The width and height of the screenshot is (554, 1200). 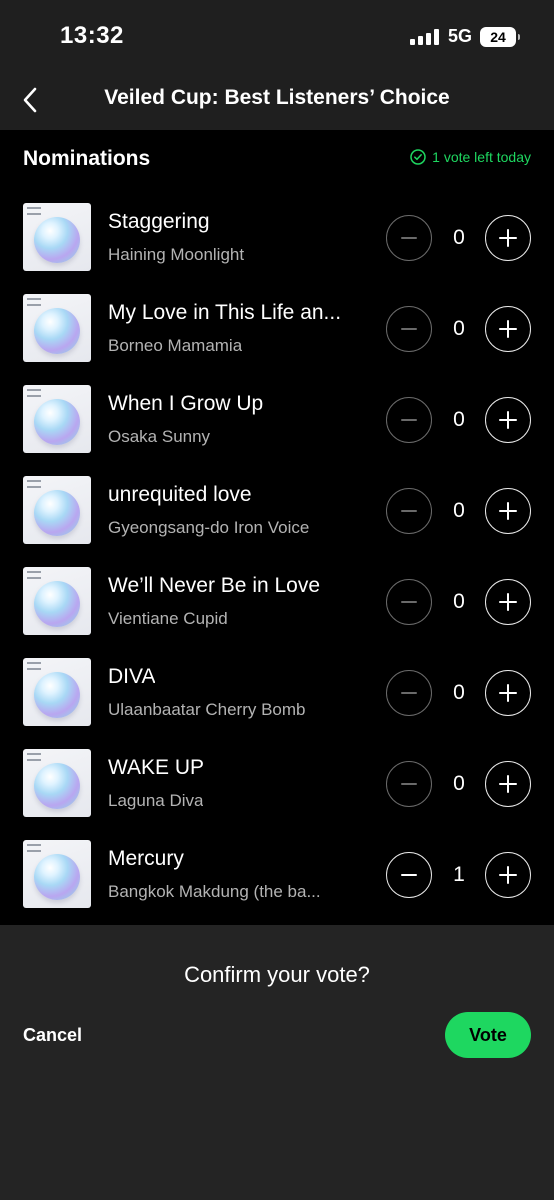 What do you see at coordinates (488, 1035) in the screenshot?
I see `vote-button: Vote` at bounding box center [488, 1035].